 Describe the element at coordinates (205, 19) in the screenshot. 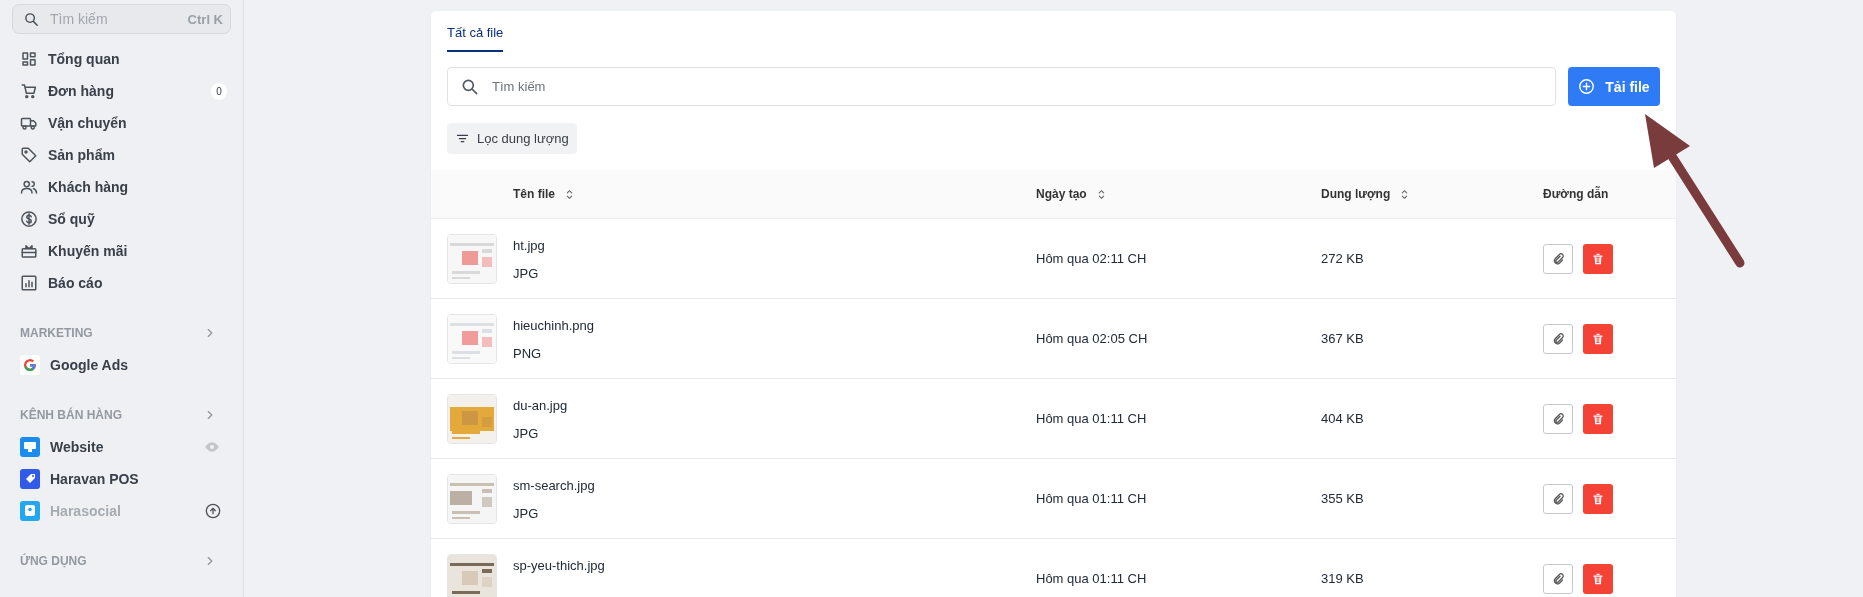

I see `shortcut-hint: Ctrl K` at that location.